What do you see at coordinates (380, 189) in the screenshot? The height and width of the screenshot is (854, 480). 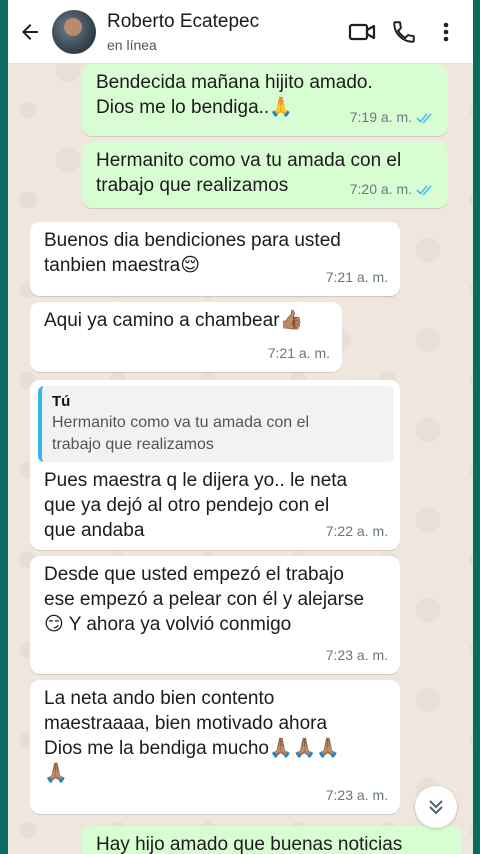 I see `message-time: 7:20 a. m.` at bounding box center [380, 189].